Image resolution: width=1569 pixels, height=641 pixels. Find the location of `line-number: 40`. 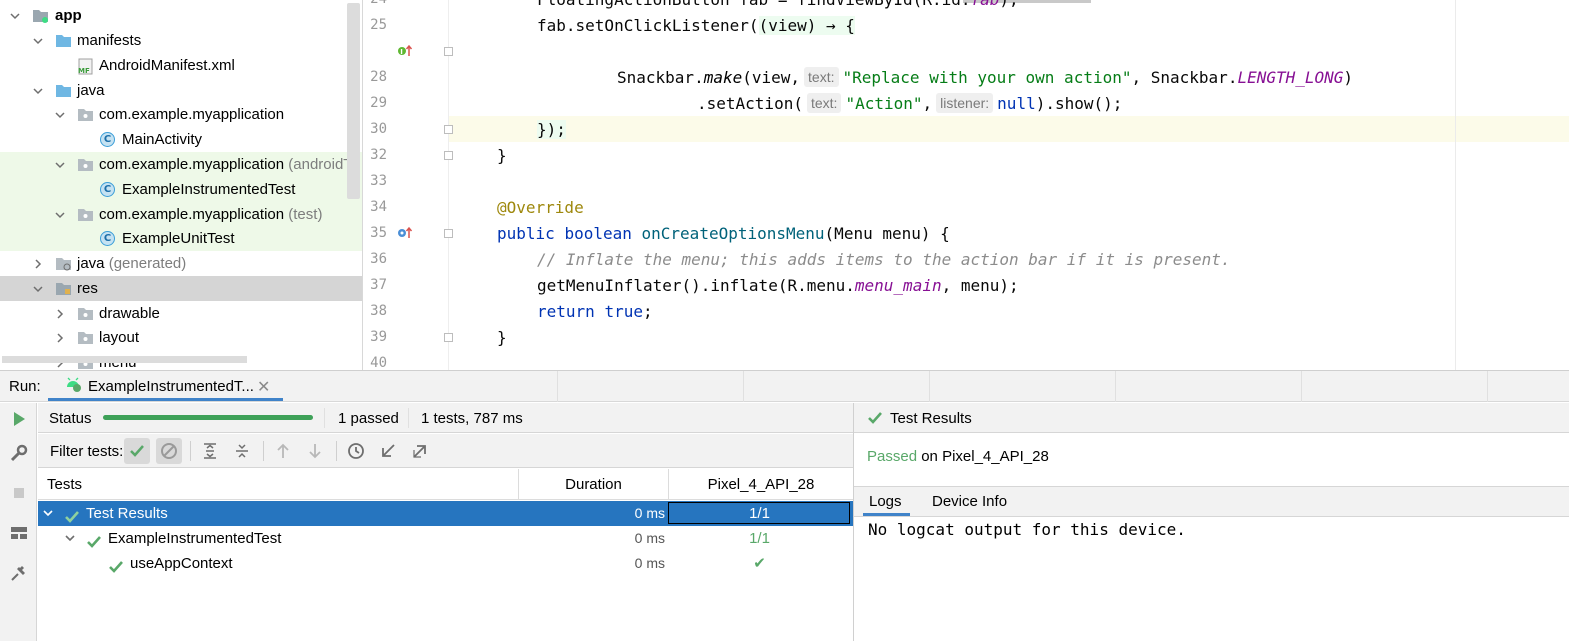

line-number: 40 is located at coordinates (378, 362).